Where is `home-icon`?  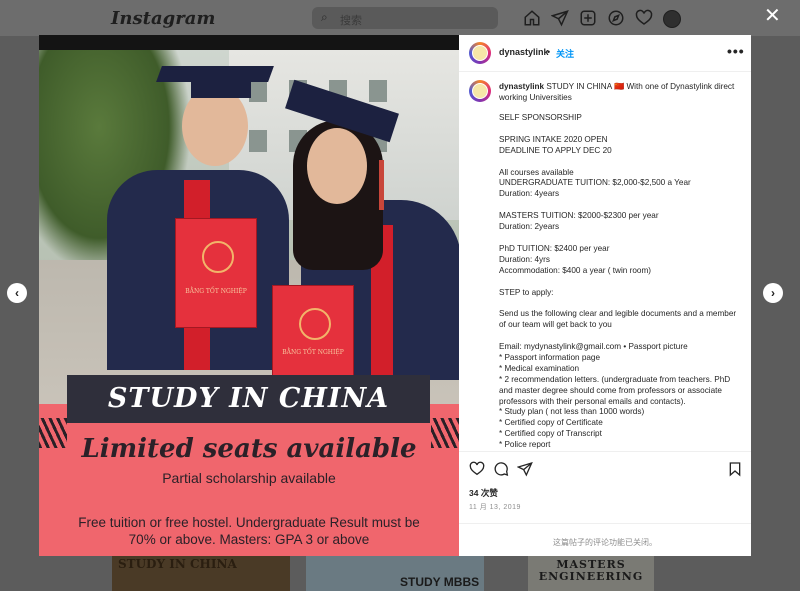 home-icon is located at coordinates (532, 18).